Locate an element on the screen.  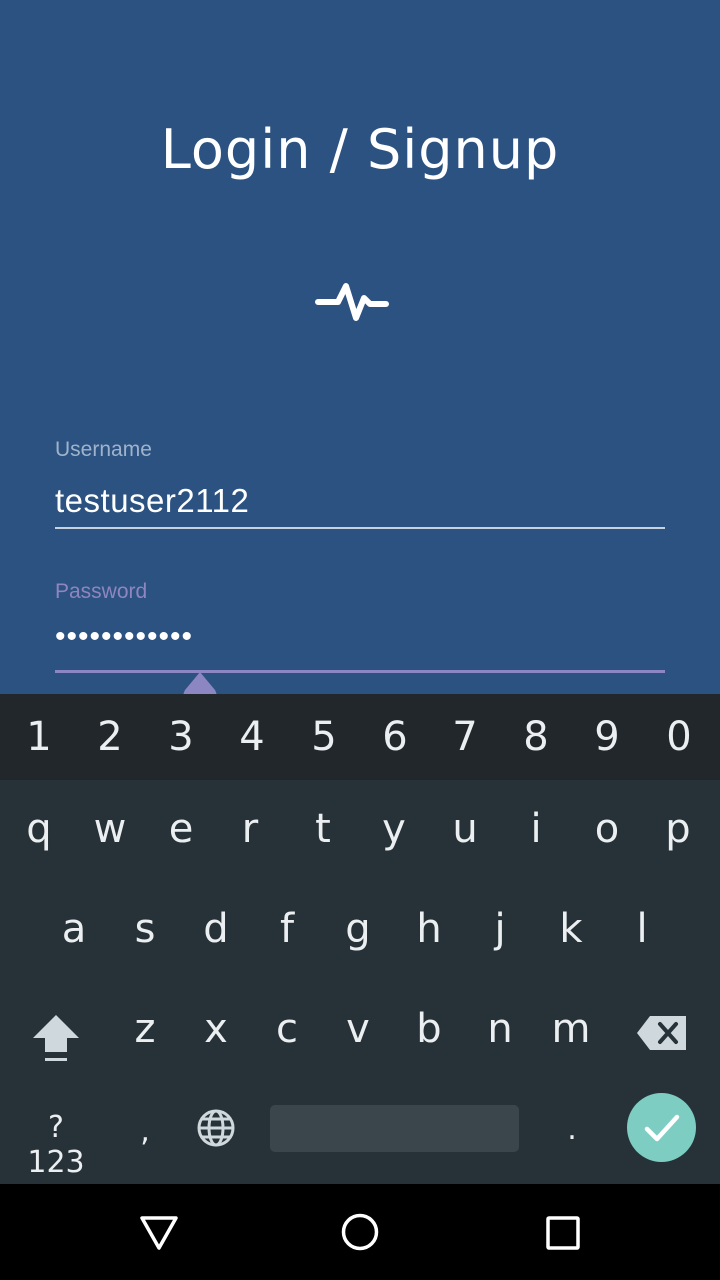
password-underline is located at coordinates (360, 671).